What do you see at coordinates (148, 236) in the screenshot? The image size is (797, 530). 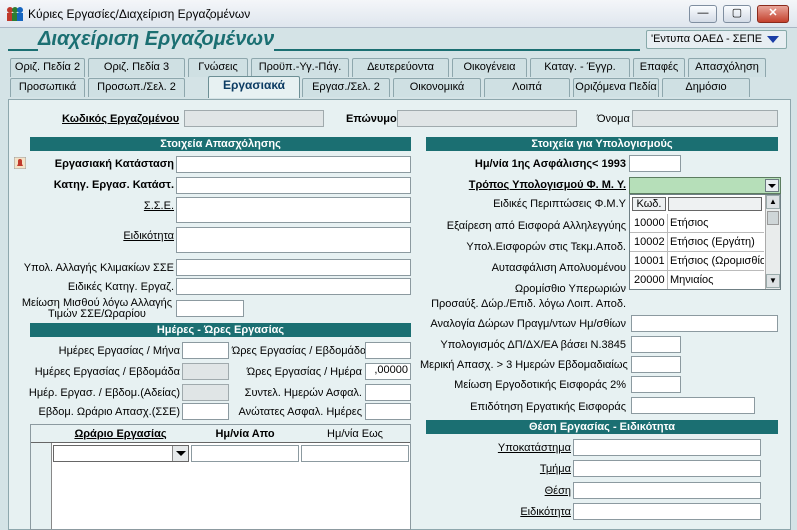 I see `specialty-label: Ειδικότητα` at bounding box center [148, 236].